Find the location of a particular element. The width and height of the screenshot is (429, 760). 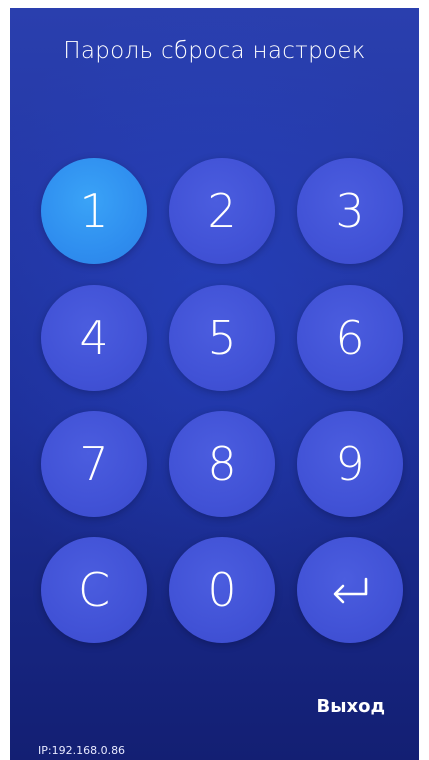

key-label: 1 is located at coordinates (94, 211).